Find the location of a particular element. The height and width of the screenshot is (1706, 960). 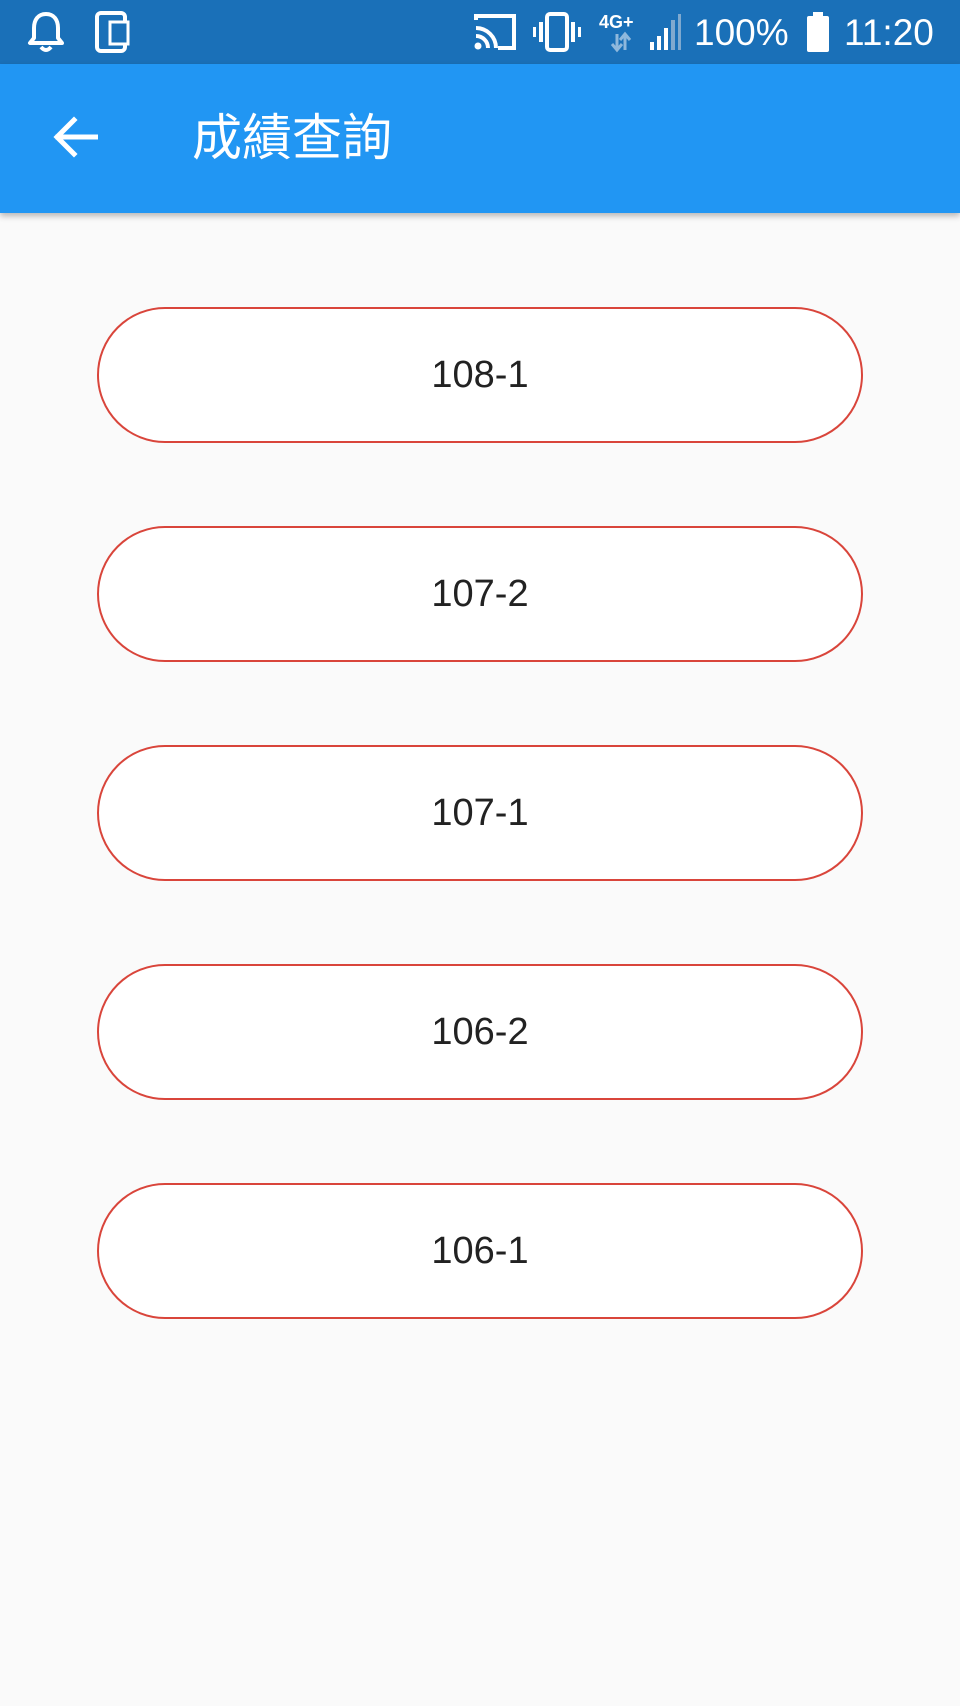

arrow-left-icon is located at coordinates (75, 139).